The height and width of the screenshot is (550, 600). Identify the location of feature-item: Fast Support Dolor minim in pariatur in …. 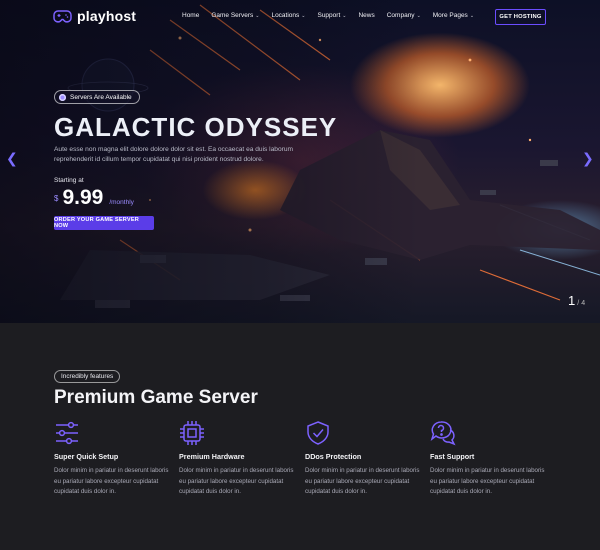
(487, 459).